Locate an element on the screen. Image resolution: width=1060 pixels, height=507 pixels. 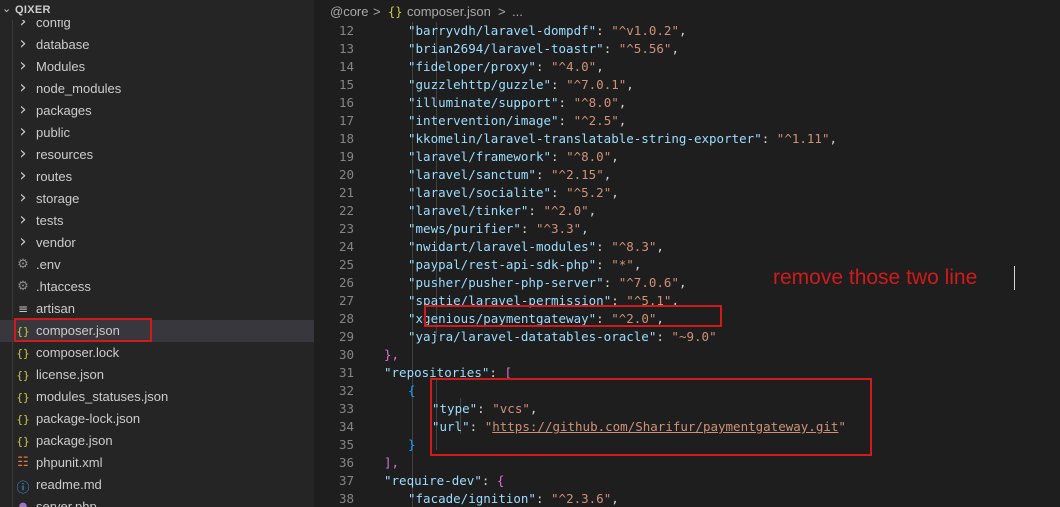
file-item: {} package-lock.json is located at coordinates (157, 419).